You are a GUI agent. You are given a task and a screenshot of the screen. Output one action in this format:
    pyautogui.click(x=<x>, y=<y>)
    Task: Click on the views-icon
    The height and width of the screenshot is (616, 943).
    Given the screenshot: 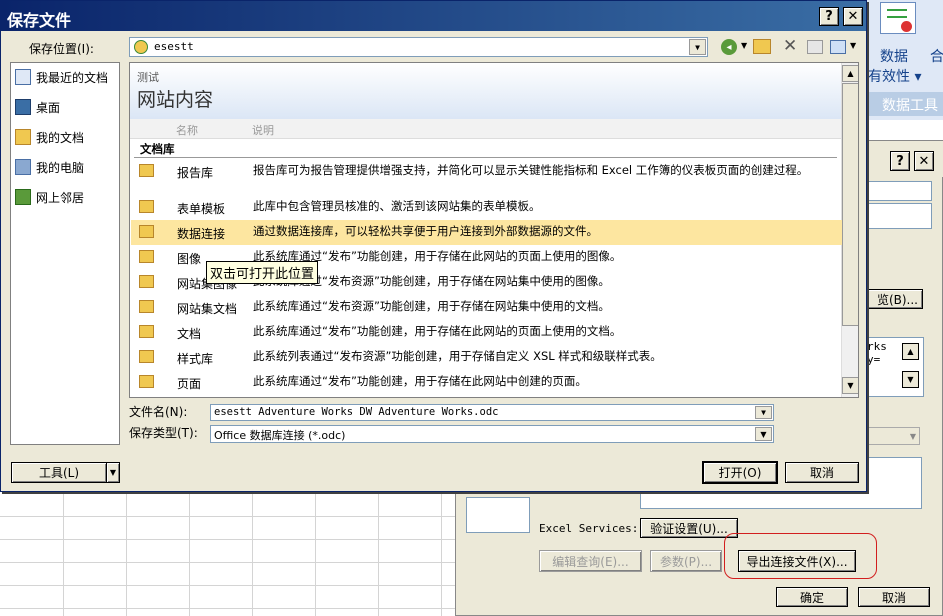 What is the action you would take?
    pyautogui.click(x=838, y=47)
    